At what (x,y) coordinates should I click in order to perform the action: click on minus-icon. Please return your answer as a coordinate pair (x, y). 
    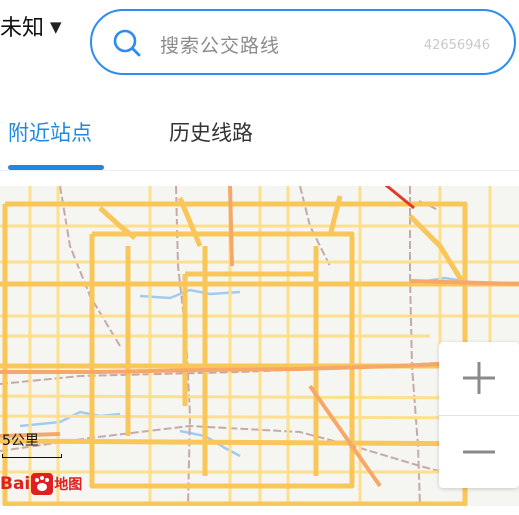
    Looking at the image, I should click on (479, 452).